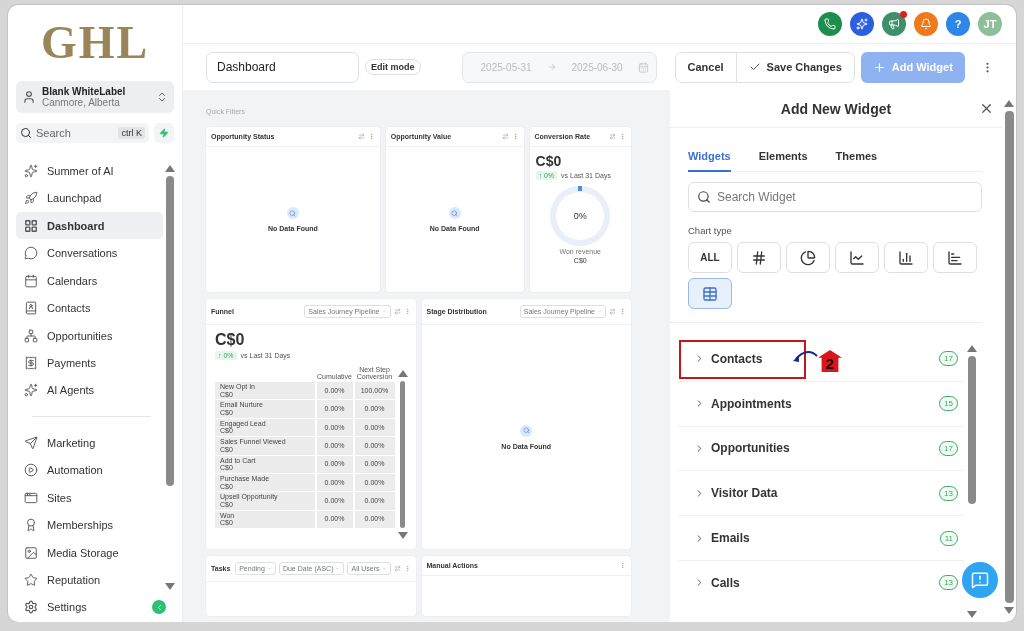 The image size is (1024, 631). I want to click on pie-chart-button, so click(808, 257).